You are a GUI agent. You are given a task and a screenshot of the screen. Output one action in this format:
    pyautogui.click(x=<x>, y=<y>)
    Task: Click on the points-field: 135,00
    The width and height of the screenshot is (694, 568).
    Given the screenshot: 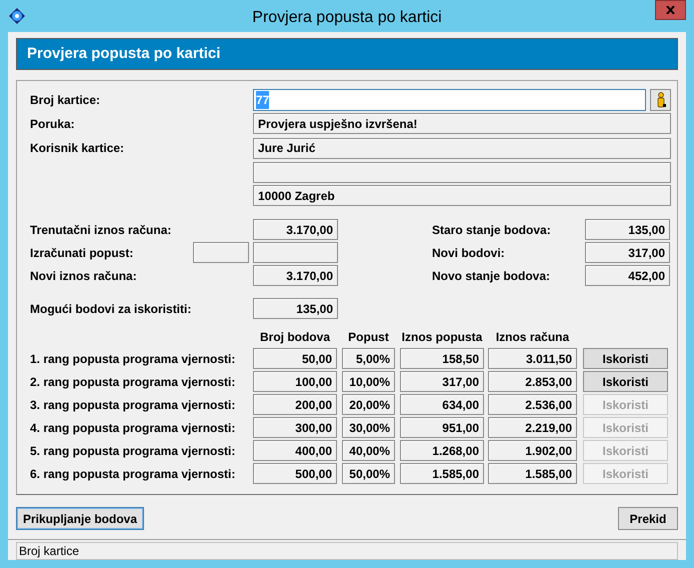 What is the action you would take?
    pyautogui.click(x=627, y=229)
    